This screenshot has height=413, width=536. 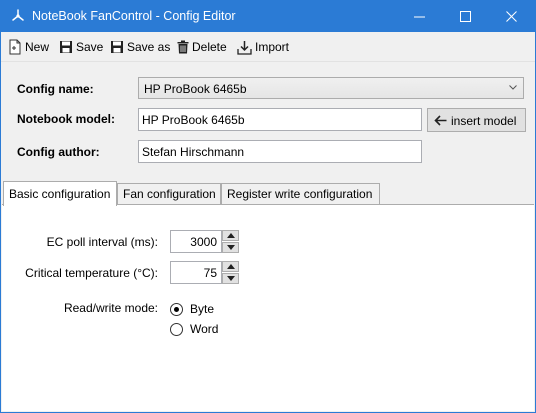 I want to click on config-name-label: Config name:, so click(x=55, y=89).